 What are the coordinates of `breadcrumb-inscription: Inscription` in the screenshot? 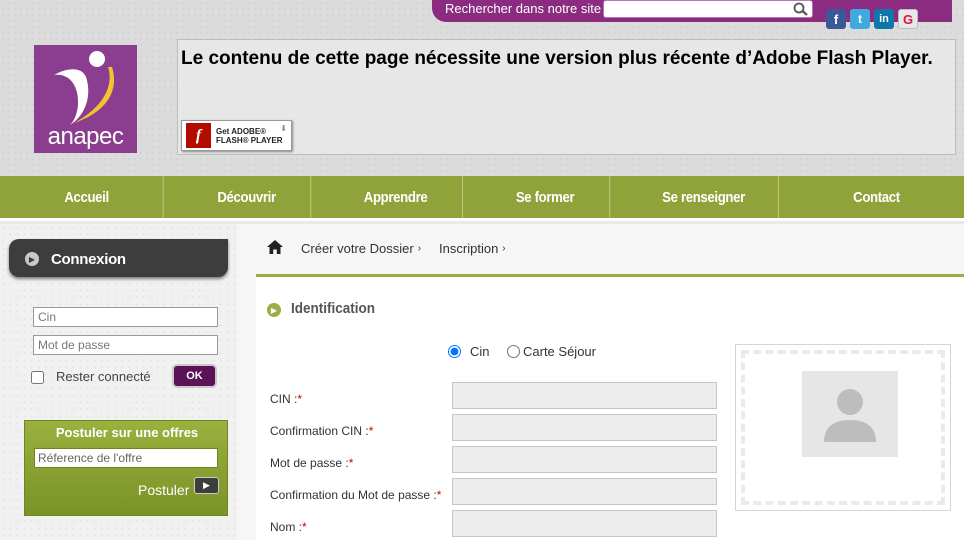 It's located at (468, 248).